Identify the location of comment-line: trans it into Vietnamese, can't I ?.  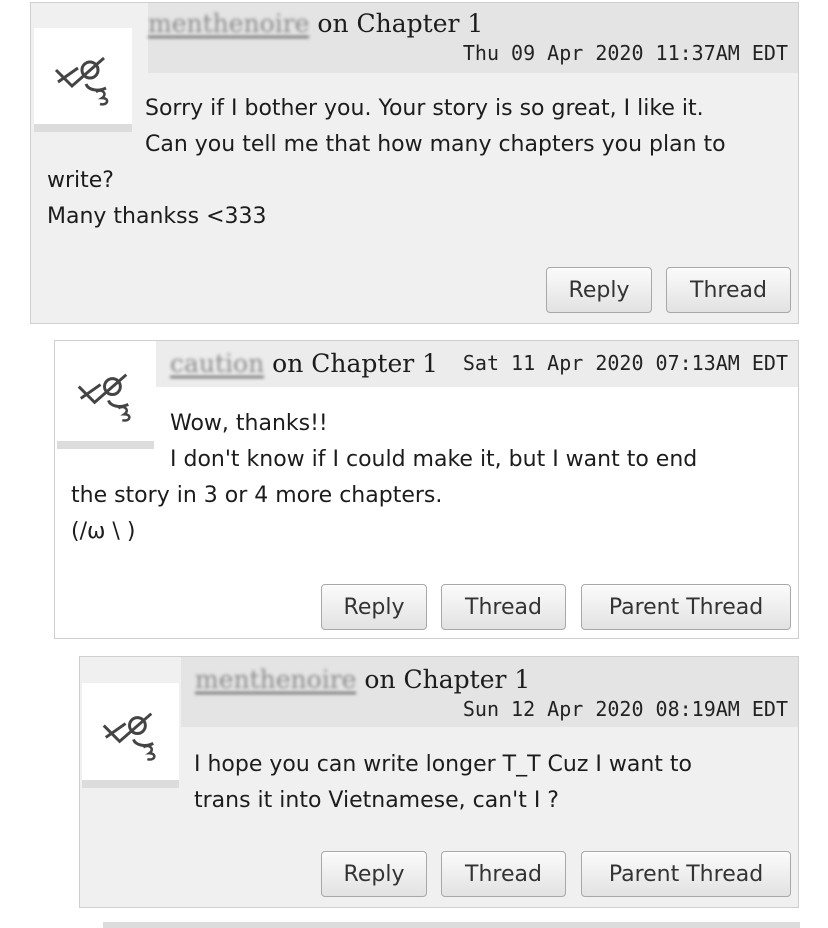
(376, 800).